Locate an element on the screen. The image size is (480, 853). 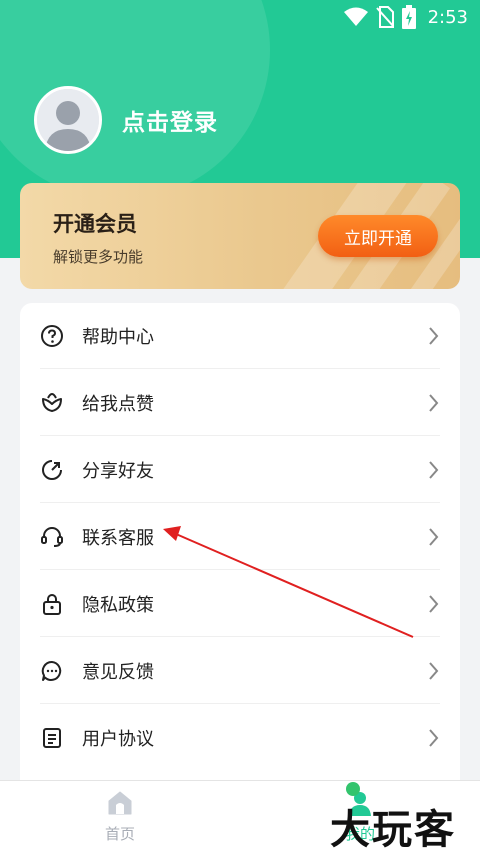
menu-item-support: 联系客服 is located at coordinates (240, 537).